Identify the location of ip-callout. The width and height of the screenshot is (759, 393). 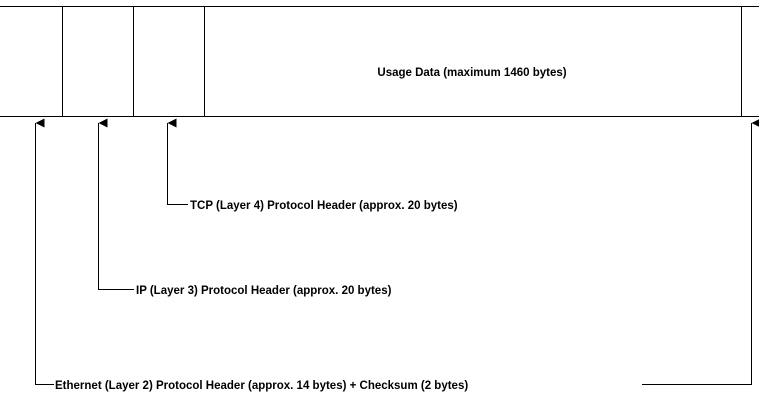
(116, 204).